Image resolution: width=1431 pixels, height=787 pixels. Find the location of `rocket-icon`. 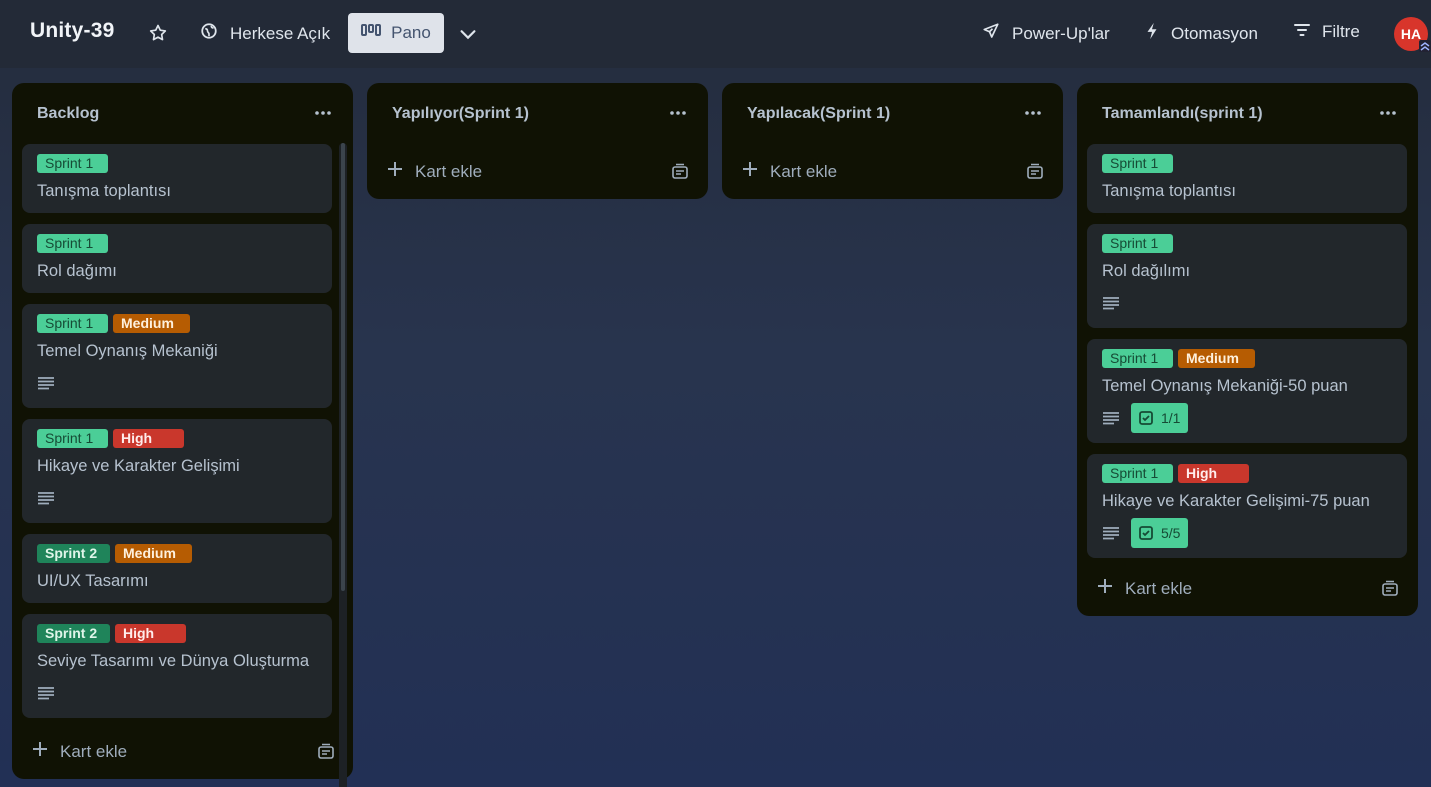

rocket-icon is located at coordinates (991, 33).